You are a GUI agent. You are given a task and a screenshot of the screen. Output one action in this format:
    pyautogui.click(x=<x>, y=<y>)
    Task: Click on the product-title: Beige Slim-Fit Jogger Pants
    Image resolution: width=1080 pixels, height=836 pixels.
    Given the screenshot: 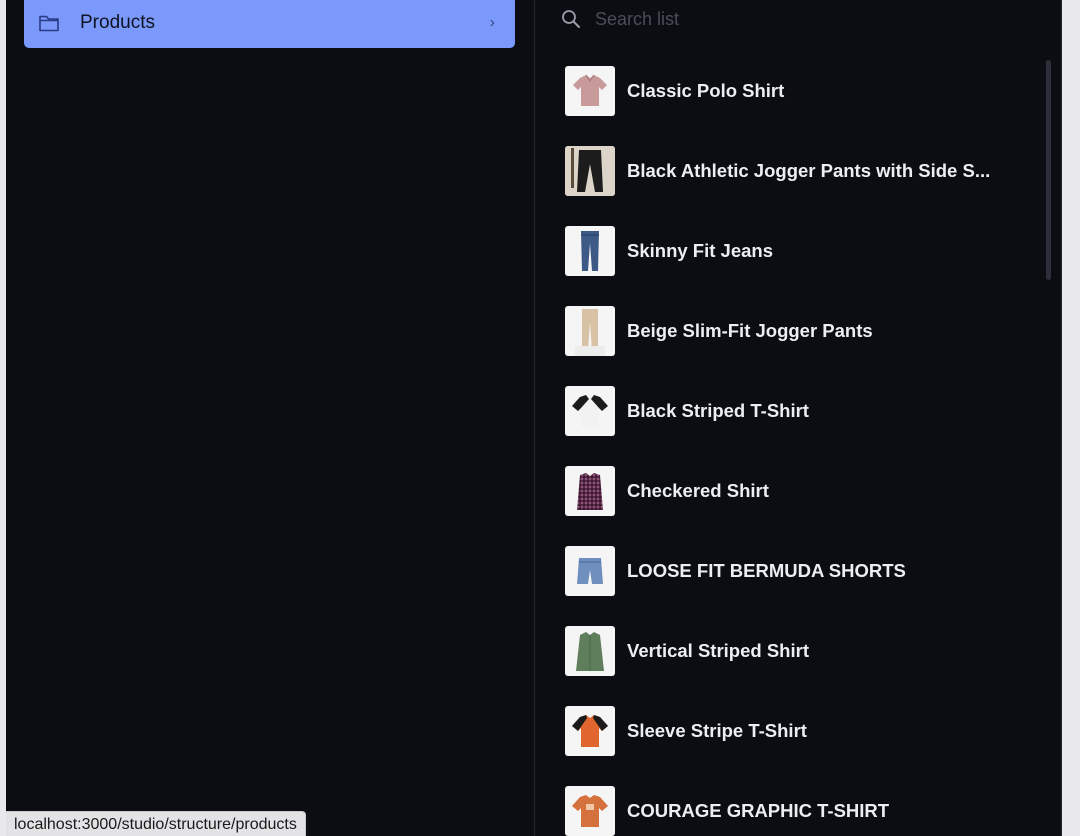 What is the action you would take?
    pyautogui.click(x=750, y=330)
    